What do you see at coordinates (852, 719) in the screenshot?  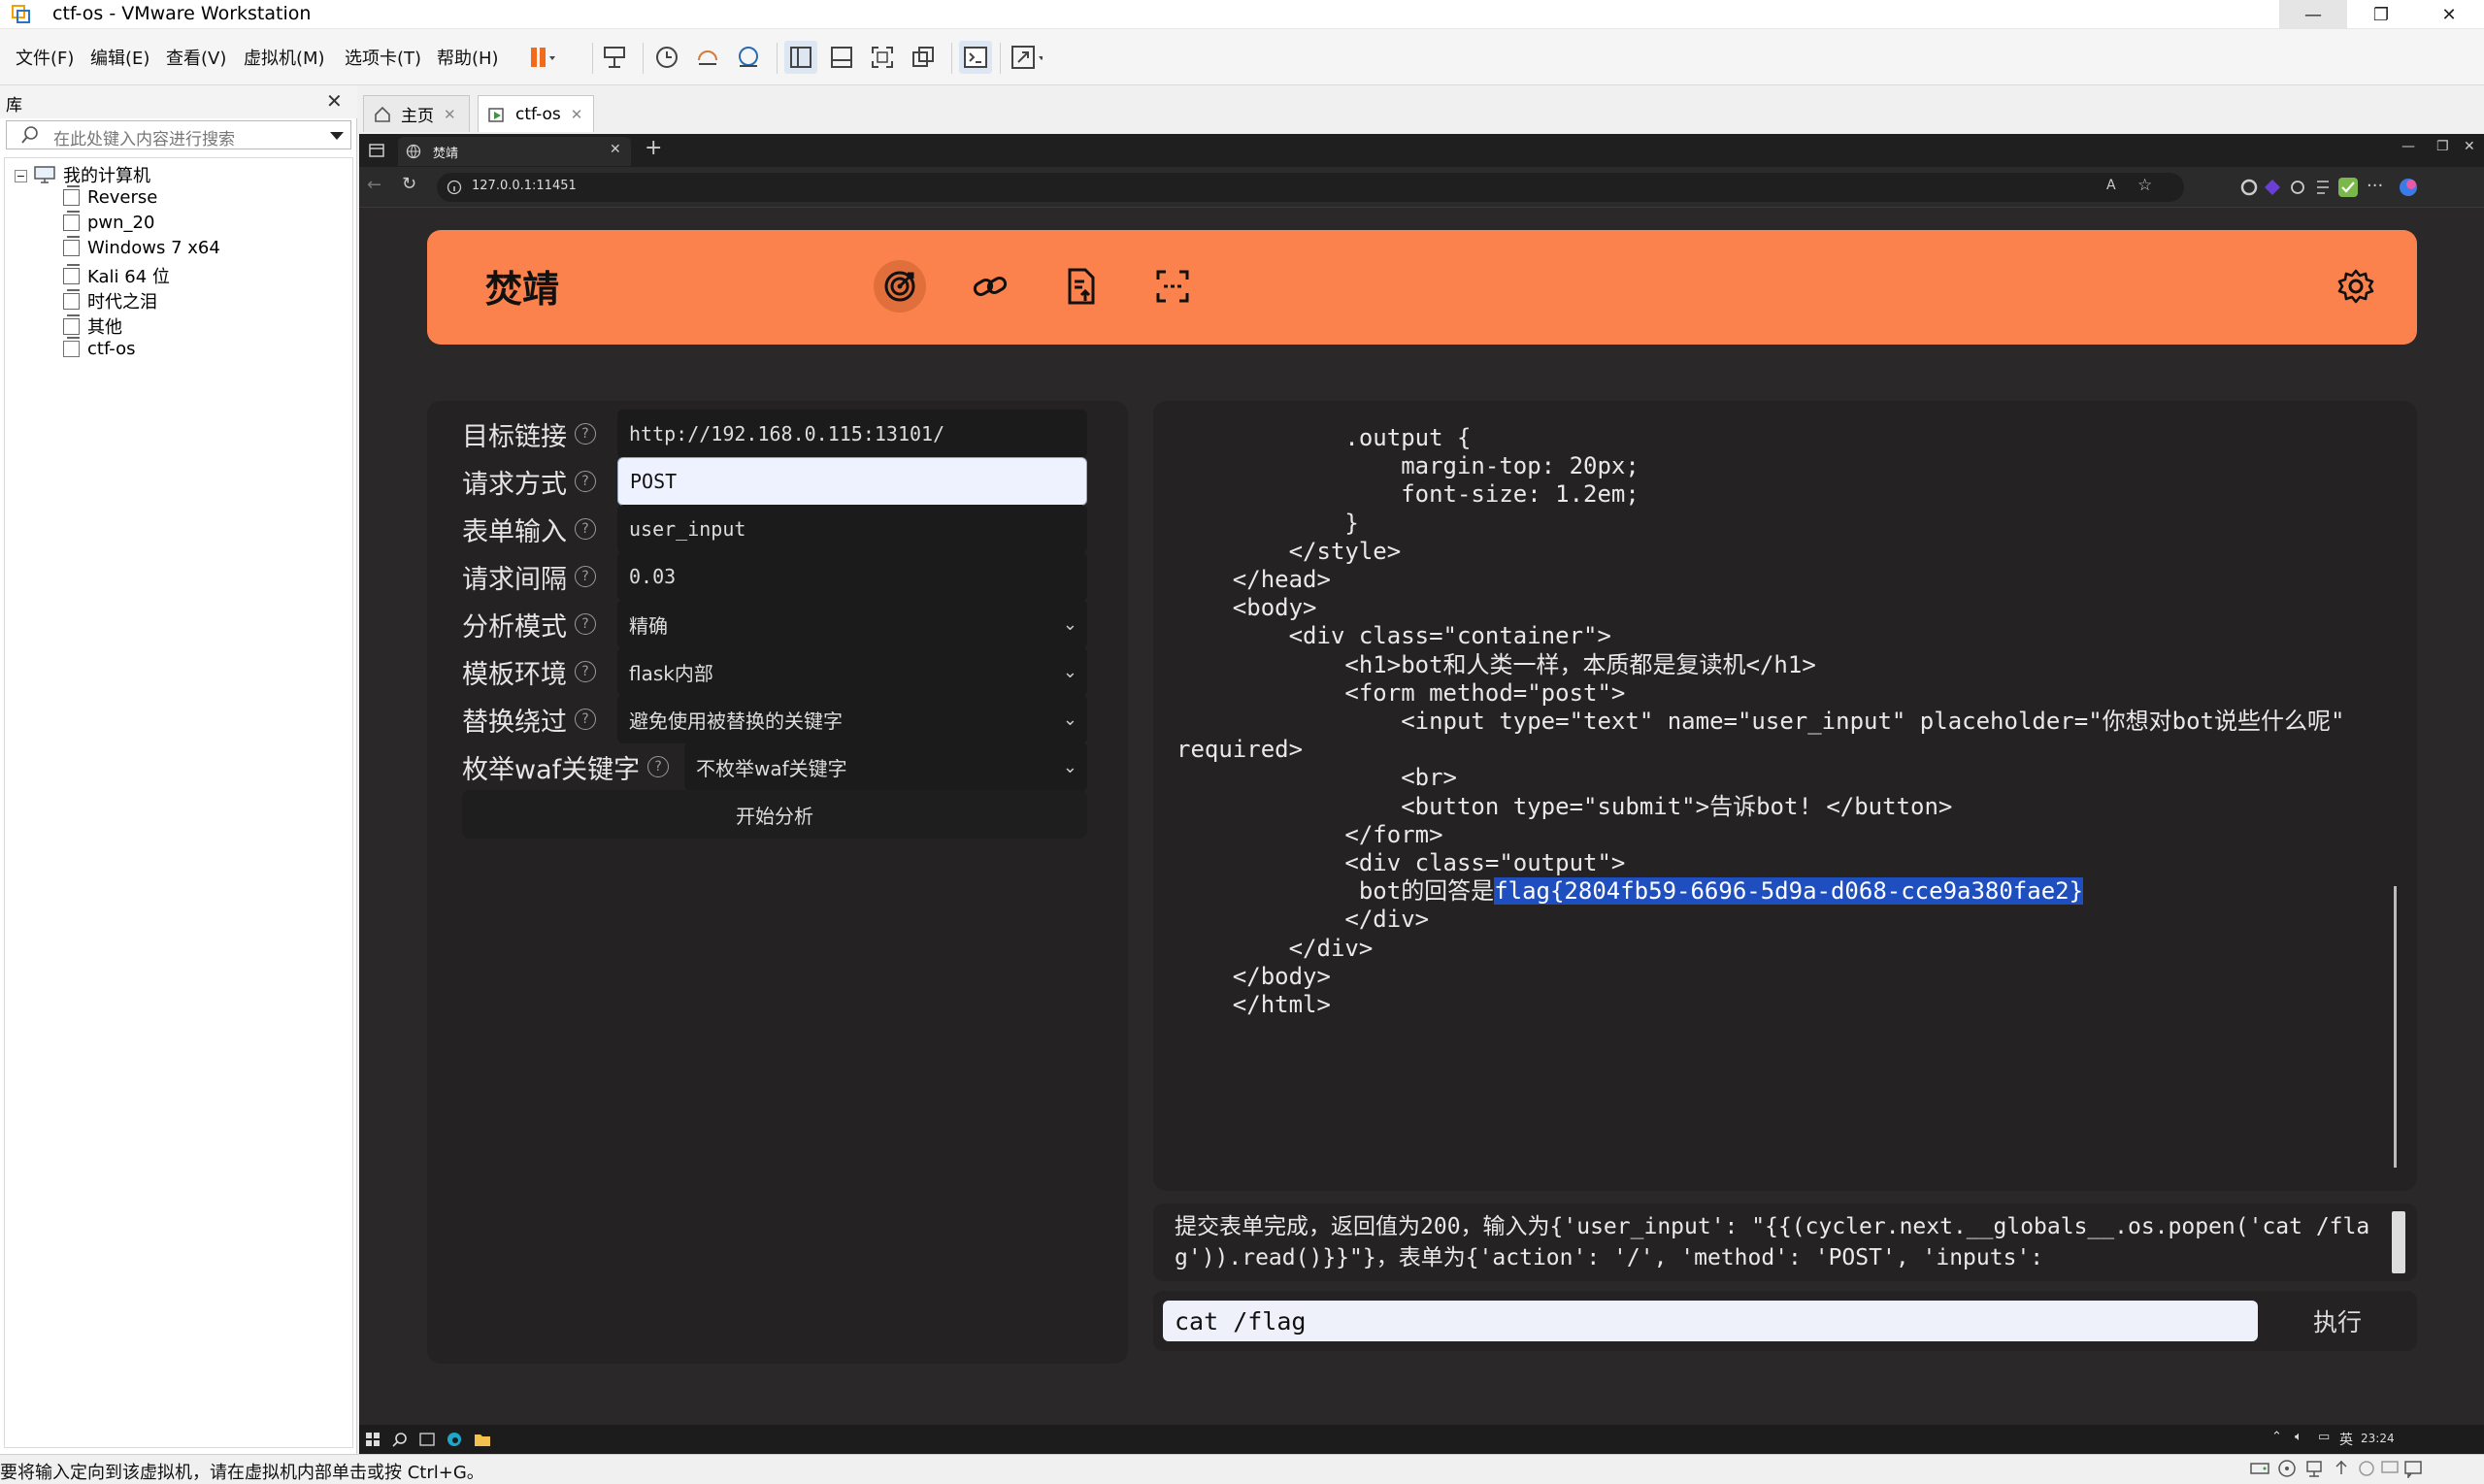 I see `bypass-select: 避免使用被替换的关键字 ⌄` at bounding box center [852, 719].